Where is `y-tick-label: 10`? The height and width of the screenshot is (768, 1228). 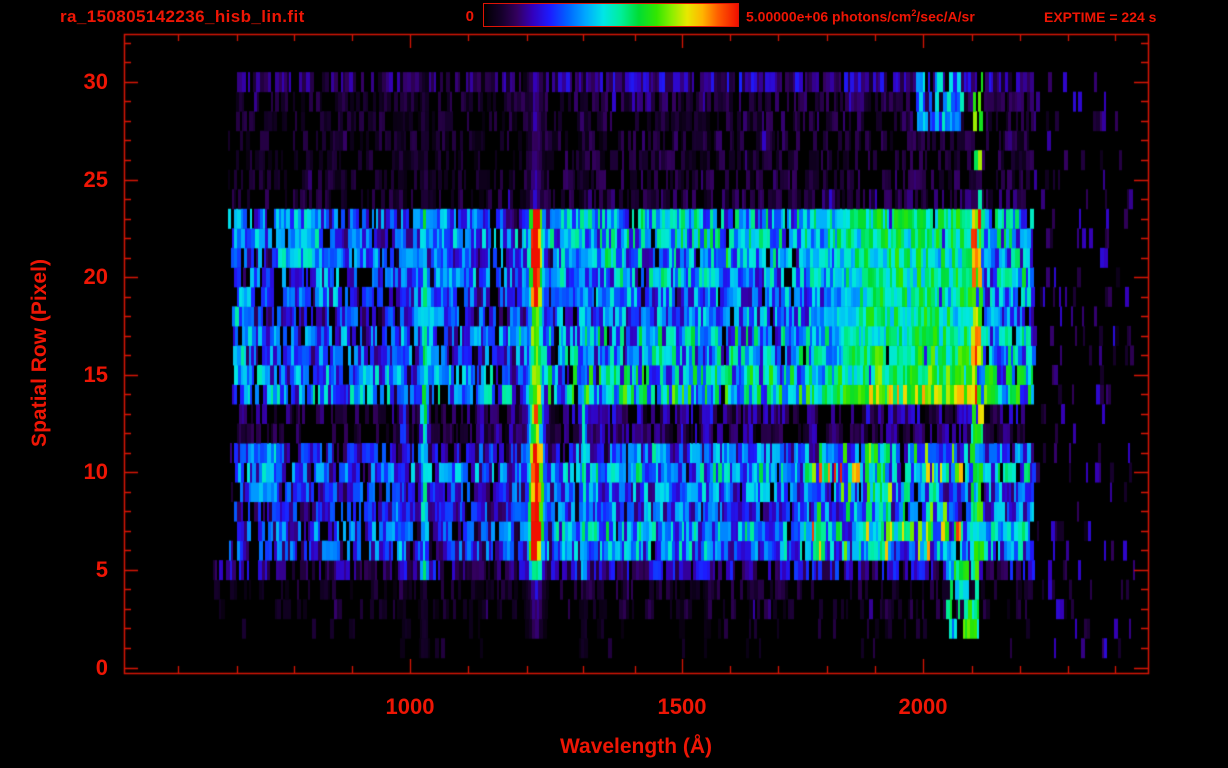 y-tick-label: 10 is located at coordinates (95, 472).